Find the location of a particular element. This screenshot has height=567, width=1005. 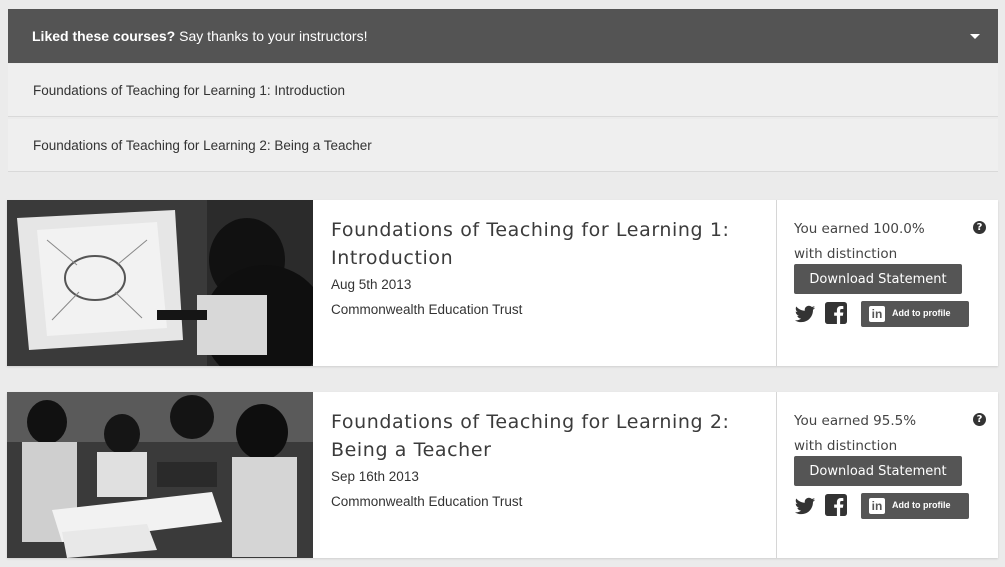

grade-score: You earned 95.5% is located at coordinates (855, 421).